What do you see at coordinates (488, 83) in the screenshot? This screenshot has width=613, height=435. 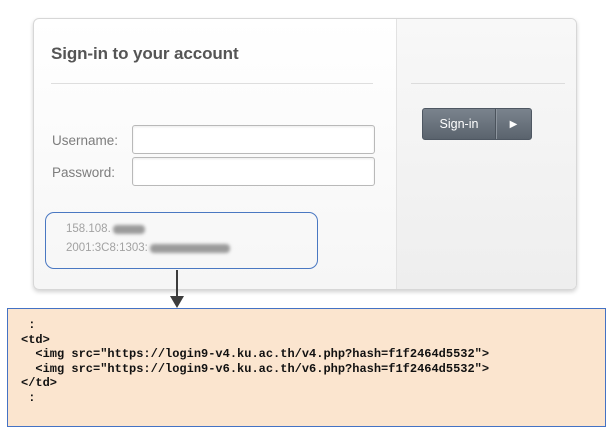 I see `pane-divider` at bounding box center [488, 83].